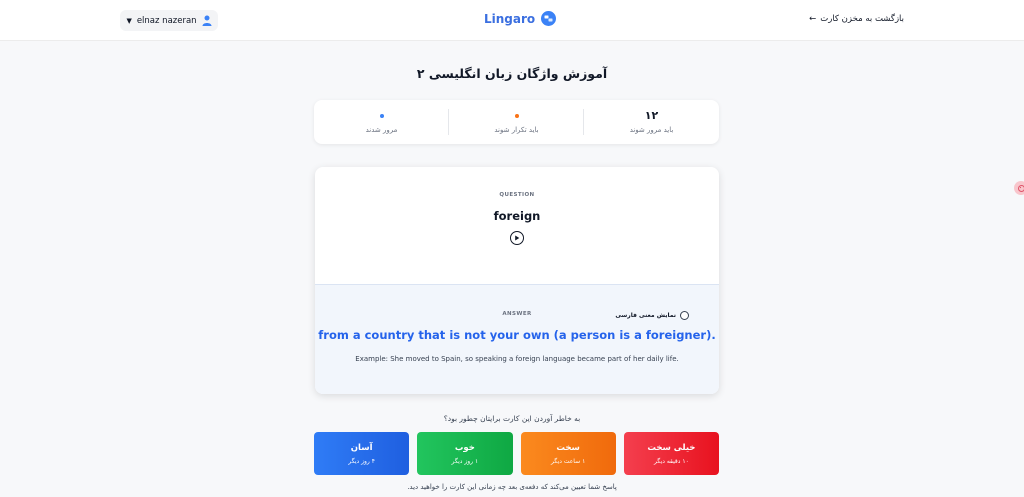  I want to click on logo-badge-icon, so click(549, 18).